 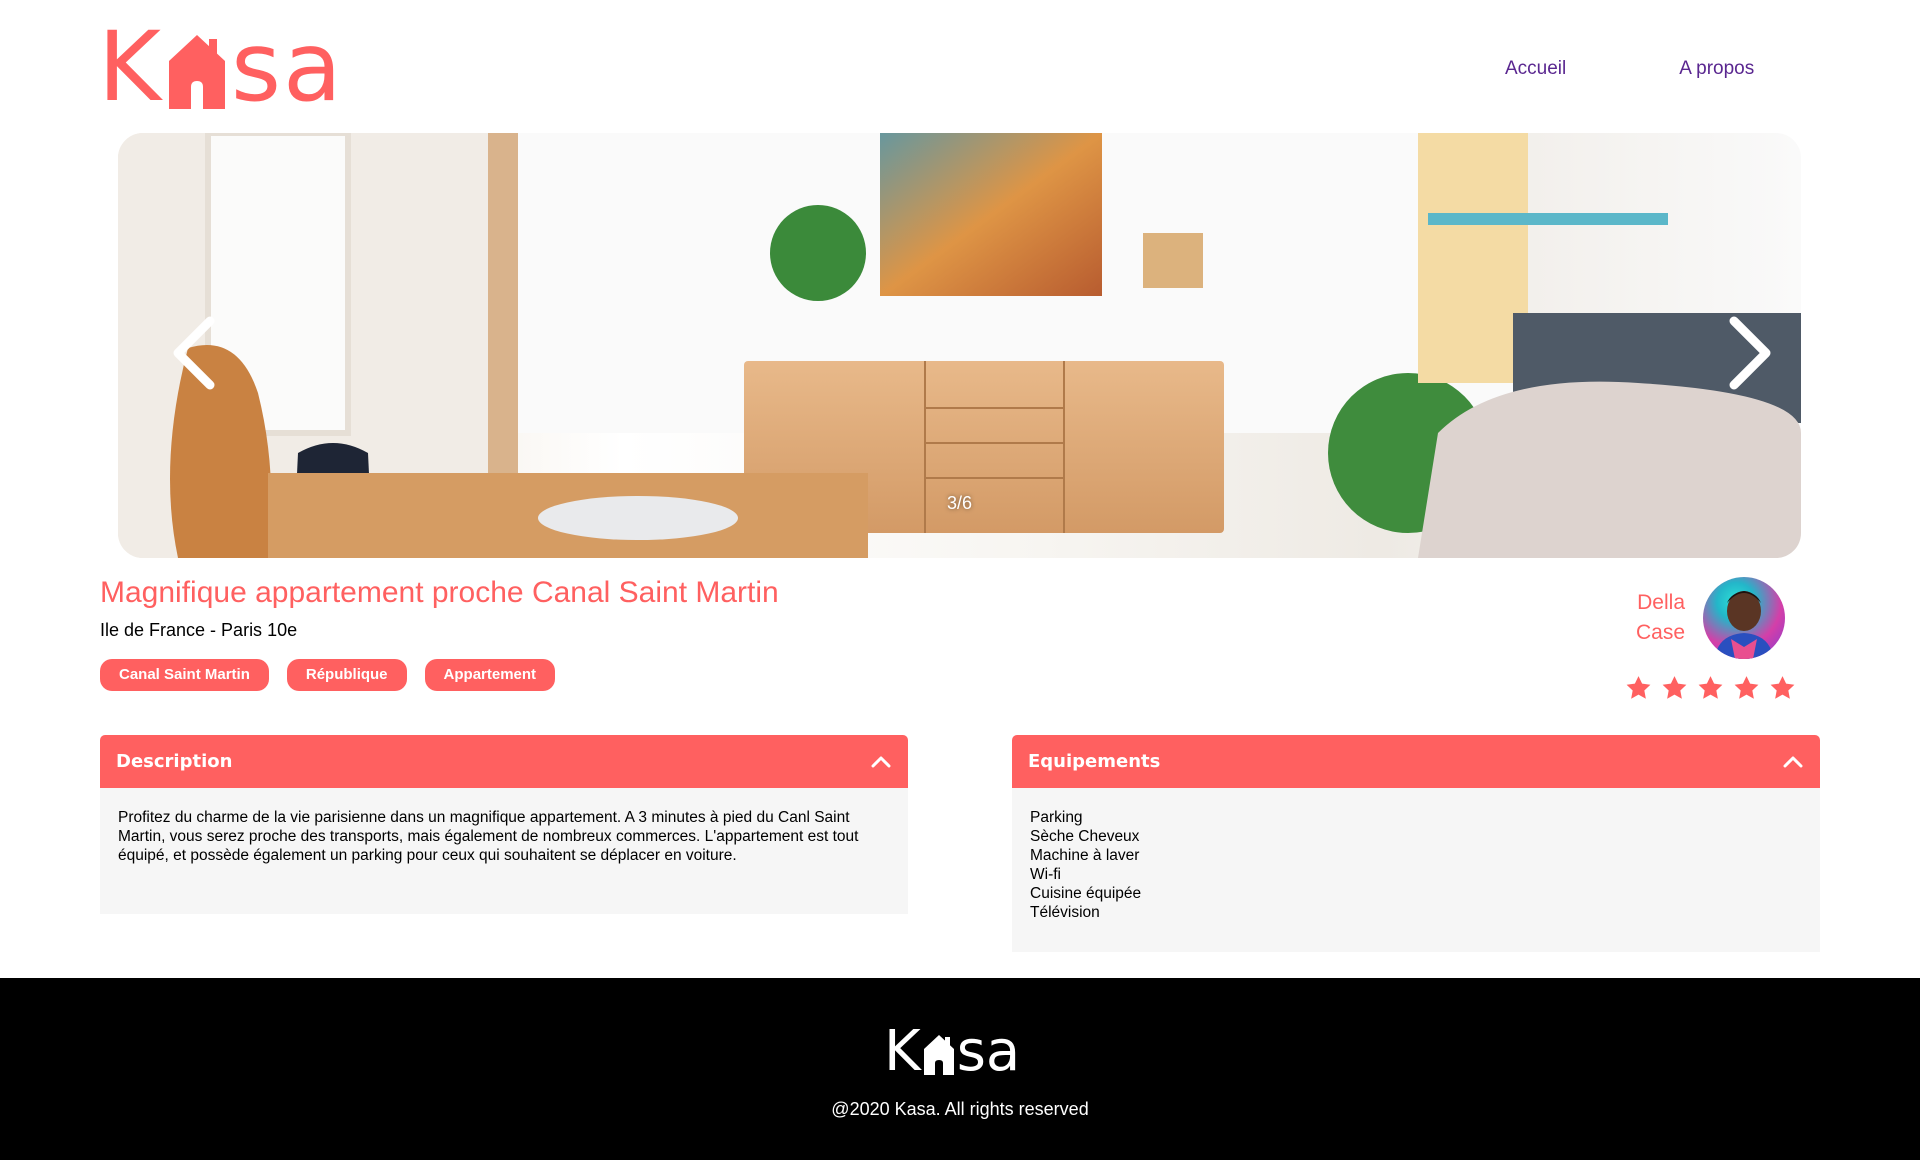 What do you see at coordinates (184, 675) in the screenshot?
I see `tag-badge: Canal Saint Martin` at bounding box center [184, 675].